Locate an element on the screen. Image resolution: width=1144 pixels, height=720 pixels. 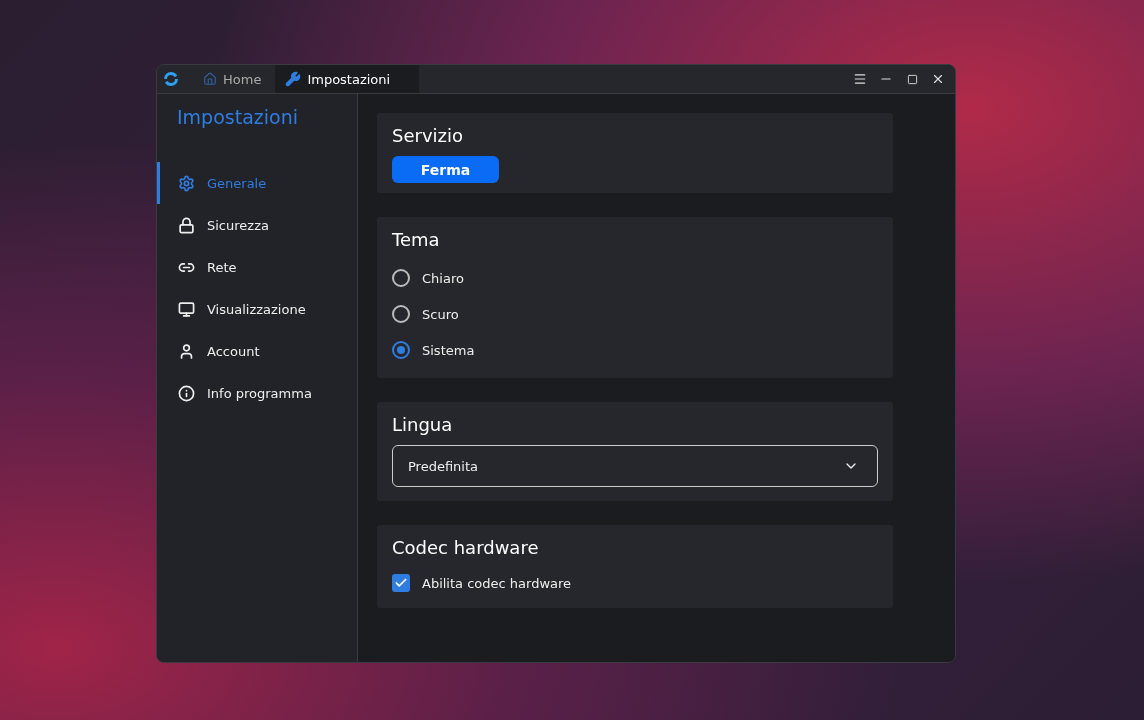
section-title: Lingua is located at coordinates (423, 424).